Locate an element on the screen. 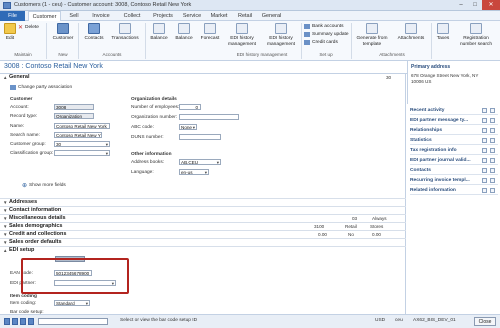 Image resolution: width=500 pixels, height=328 pixels. fasttab-edi-setup: ▲ EDI setup is located at coordinates (203, 250).